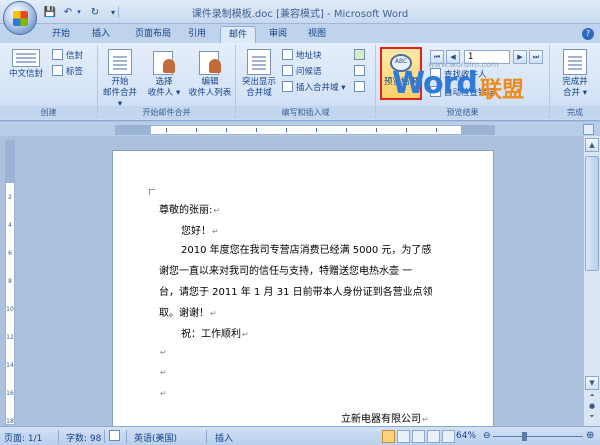 The width and height of the screenshot is (600, 445). I want to click on horizontal-ruler, so click(305, 130).